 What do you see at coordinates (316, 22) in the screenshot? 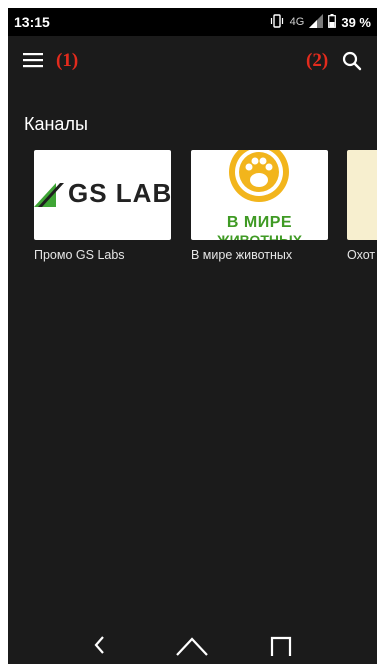
I see `signal-icon` at bounding box center [316, 22].